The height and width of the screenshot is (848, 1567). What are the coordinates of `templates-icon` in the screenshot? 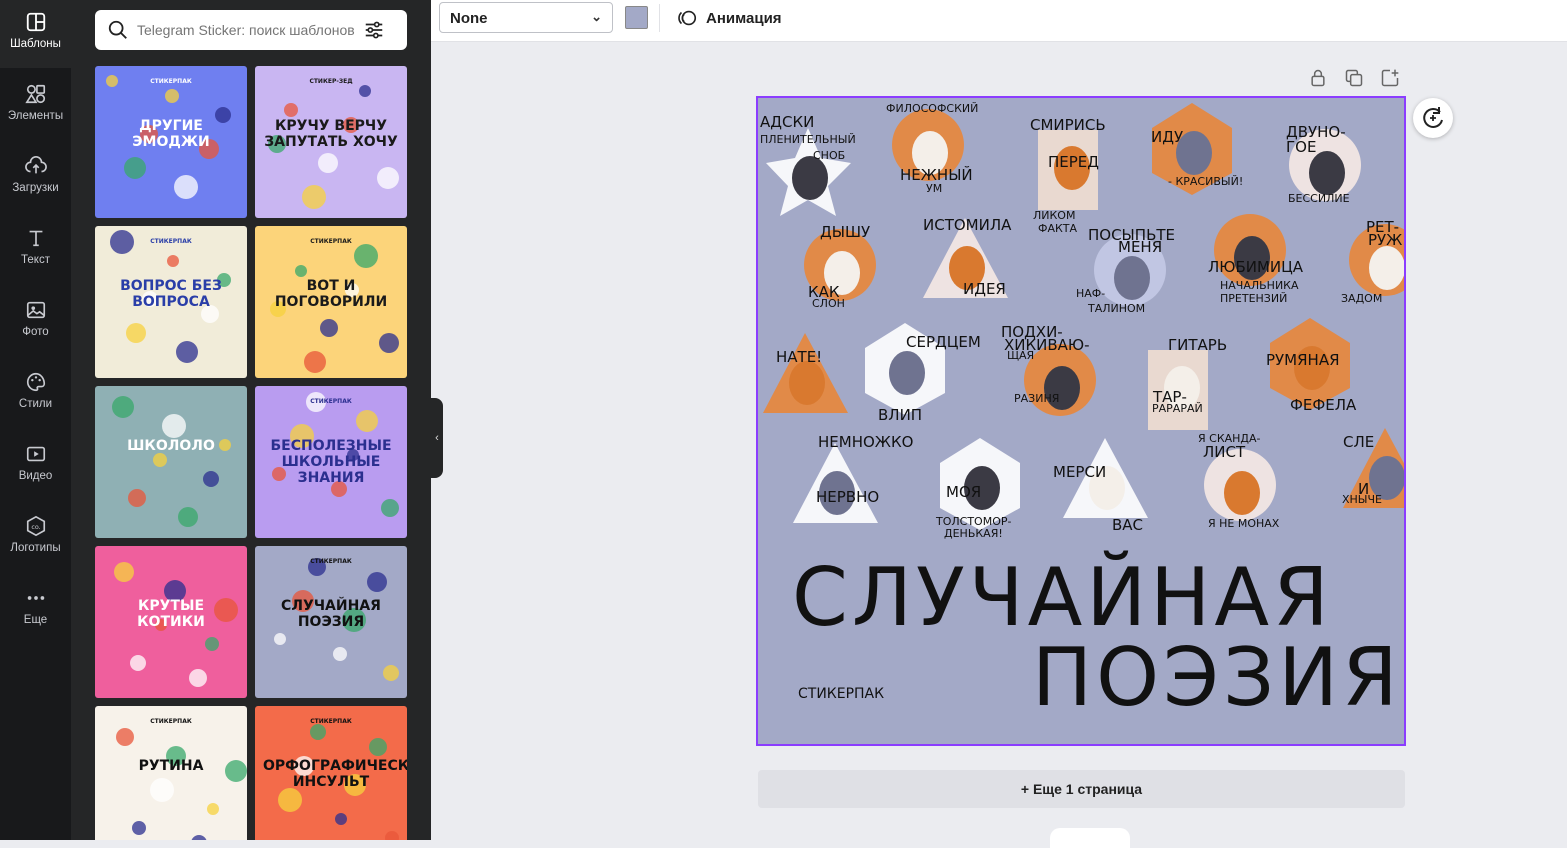 It's located at (35, 22).